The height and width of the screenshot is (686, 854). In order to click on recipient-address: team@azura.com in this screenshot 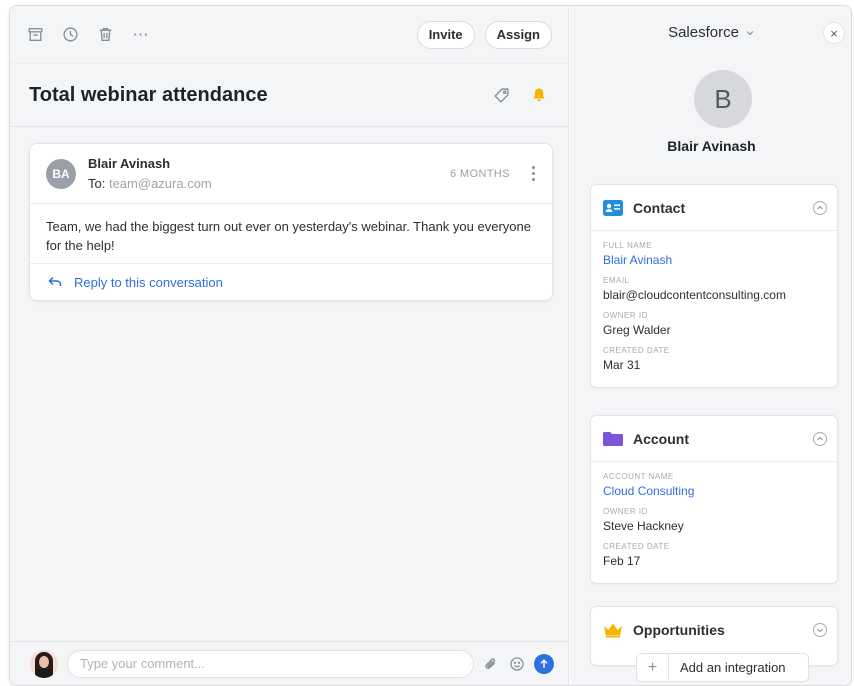, I will do `click(160, 183)`.